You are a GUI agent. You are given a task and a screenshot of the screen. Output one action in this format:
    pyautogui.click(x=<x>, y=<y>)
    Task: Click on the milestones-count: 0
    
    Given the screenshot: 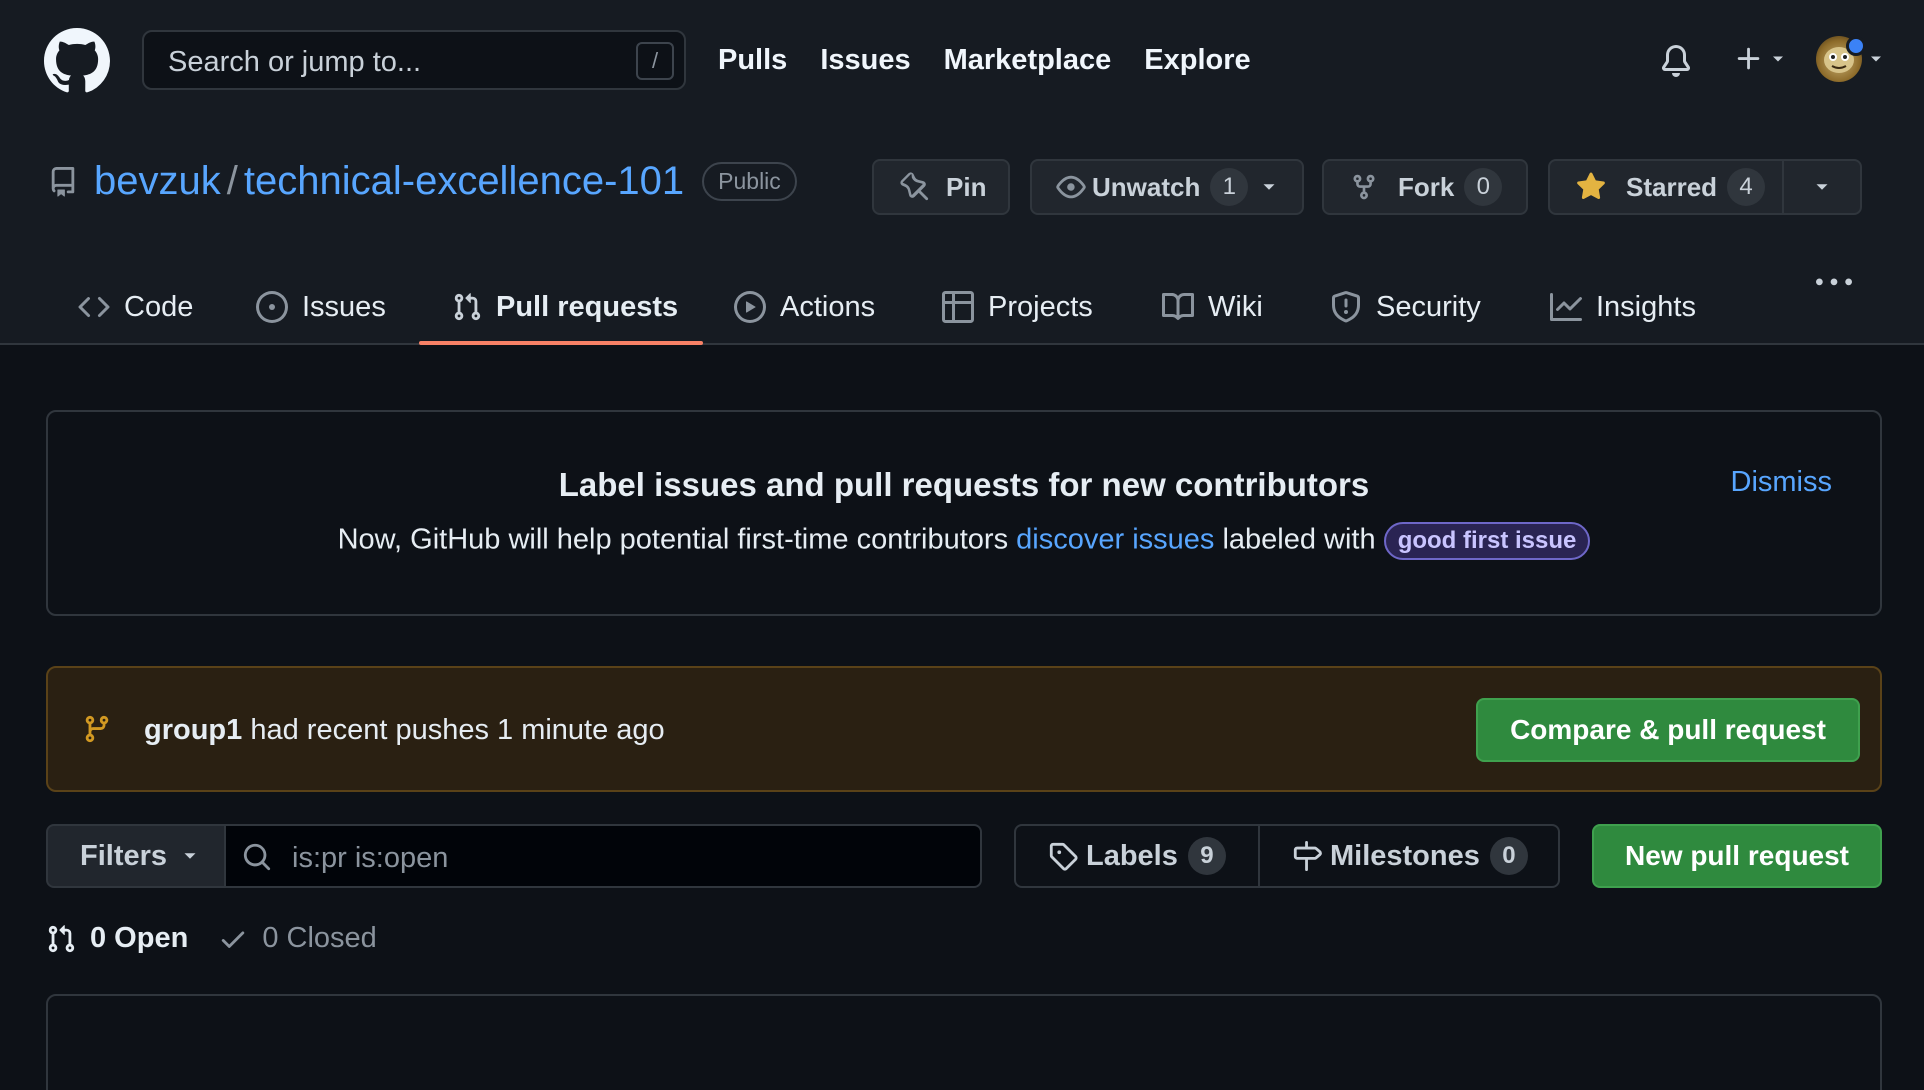 What is the action you would take?
    pyautogui.click(x=1508, y=856)
    